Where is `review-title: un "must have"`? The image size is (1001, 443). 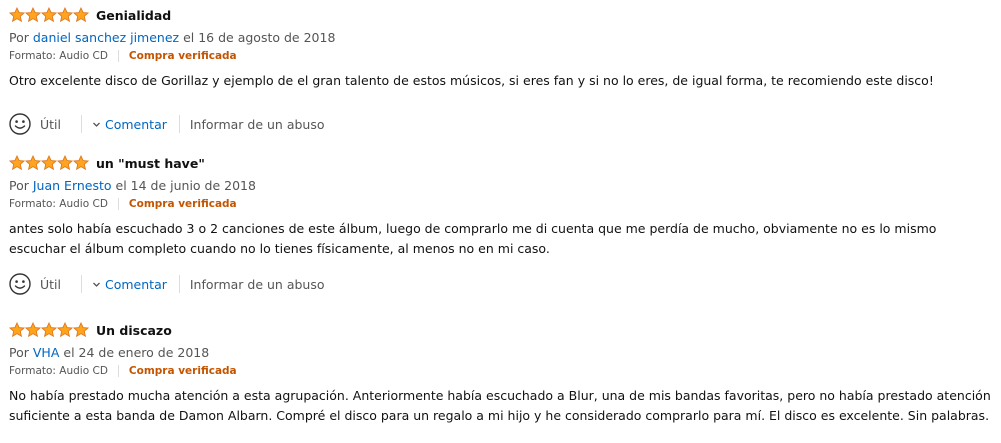
review-title: un "must have" is located at coordinates (150, 163).